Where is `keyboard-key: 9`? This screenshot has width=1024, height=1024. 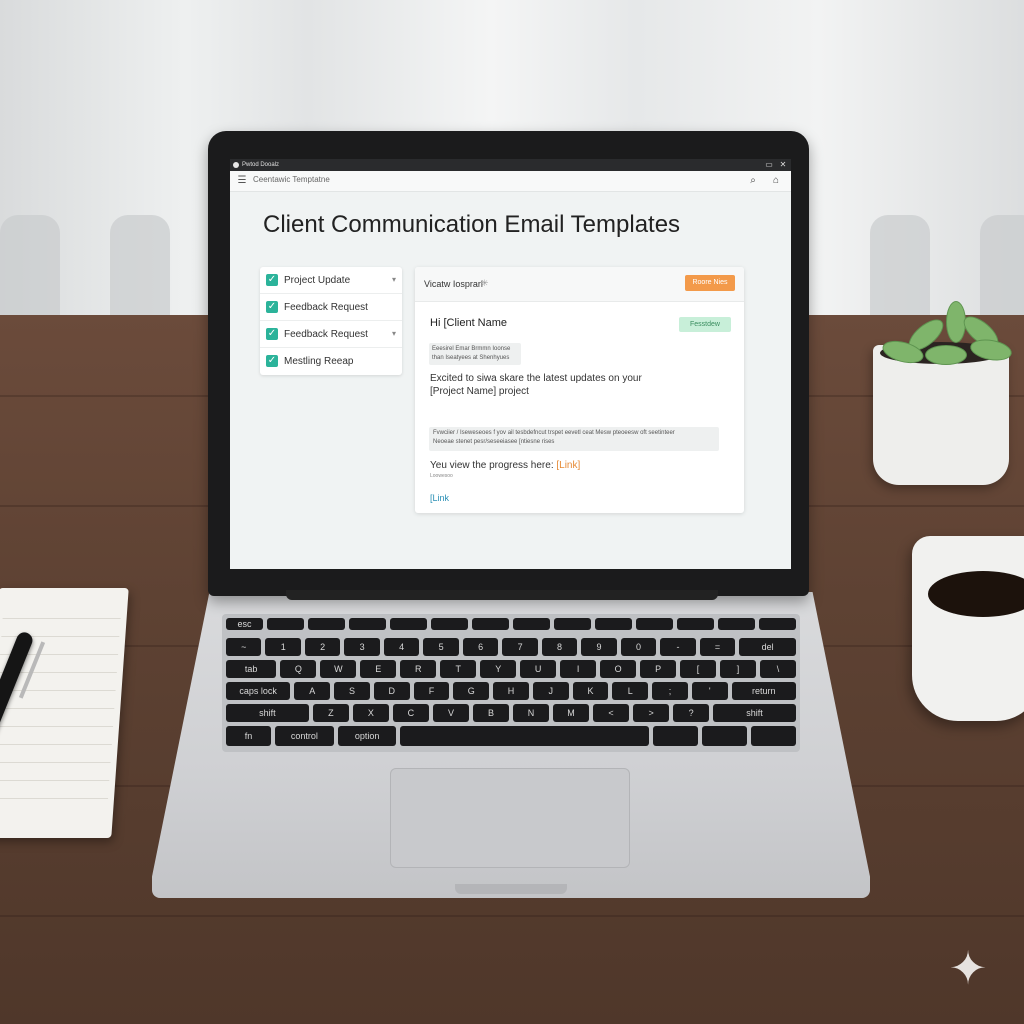 keyboard-key: 9 is located at coordinates (599, 647).